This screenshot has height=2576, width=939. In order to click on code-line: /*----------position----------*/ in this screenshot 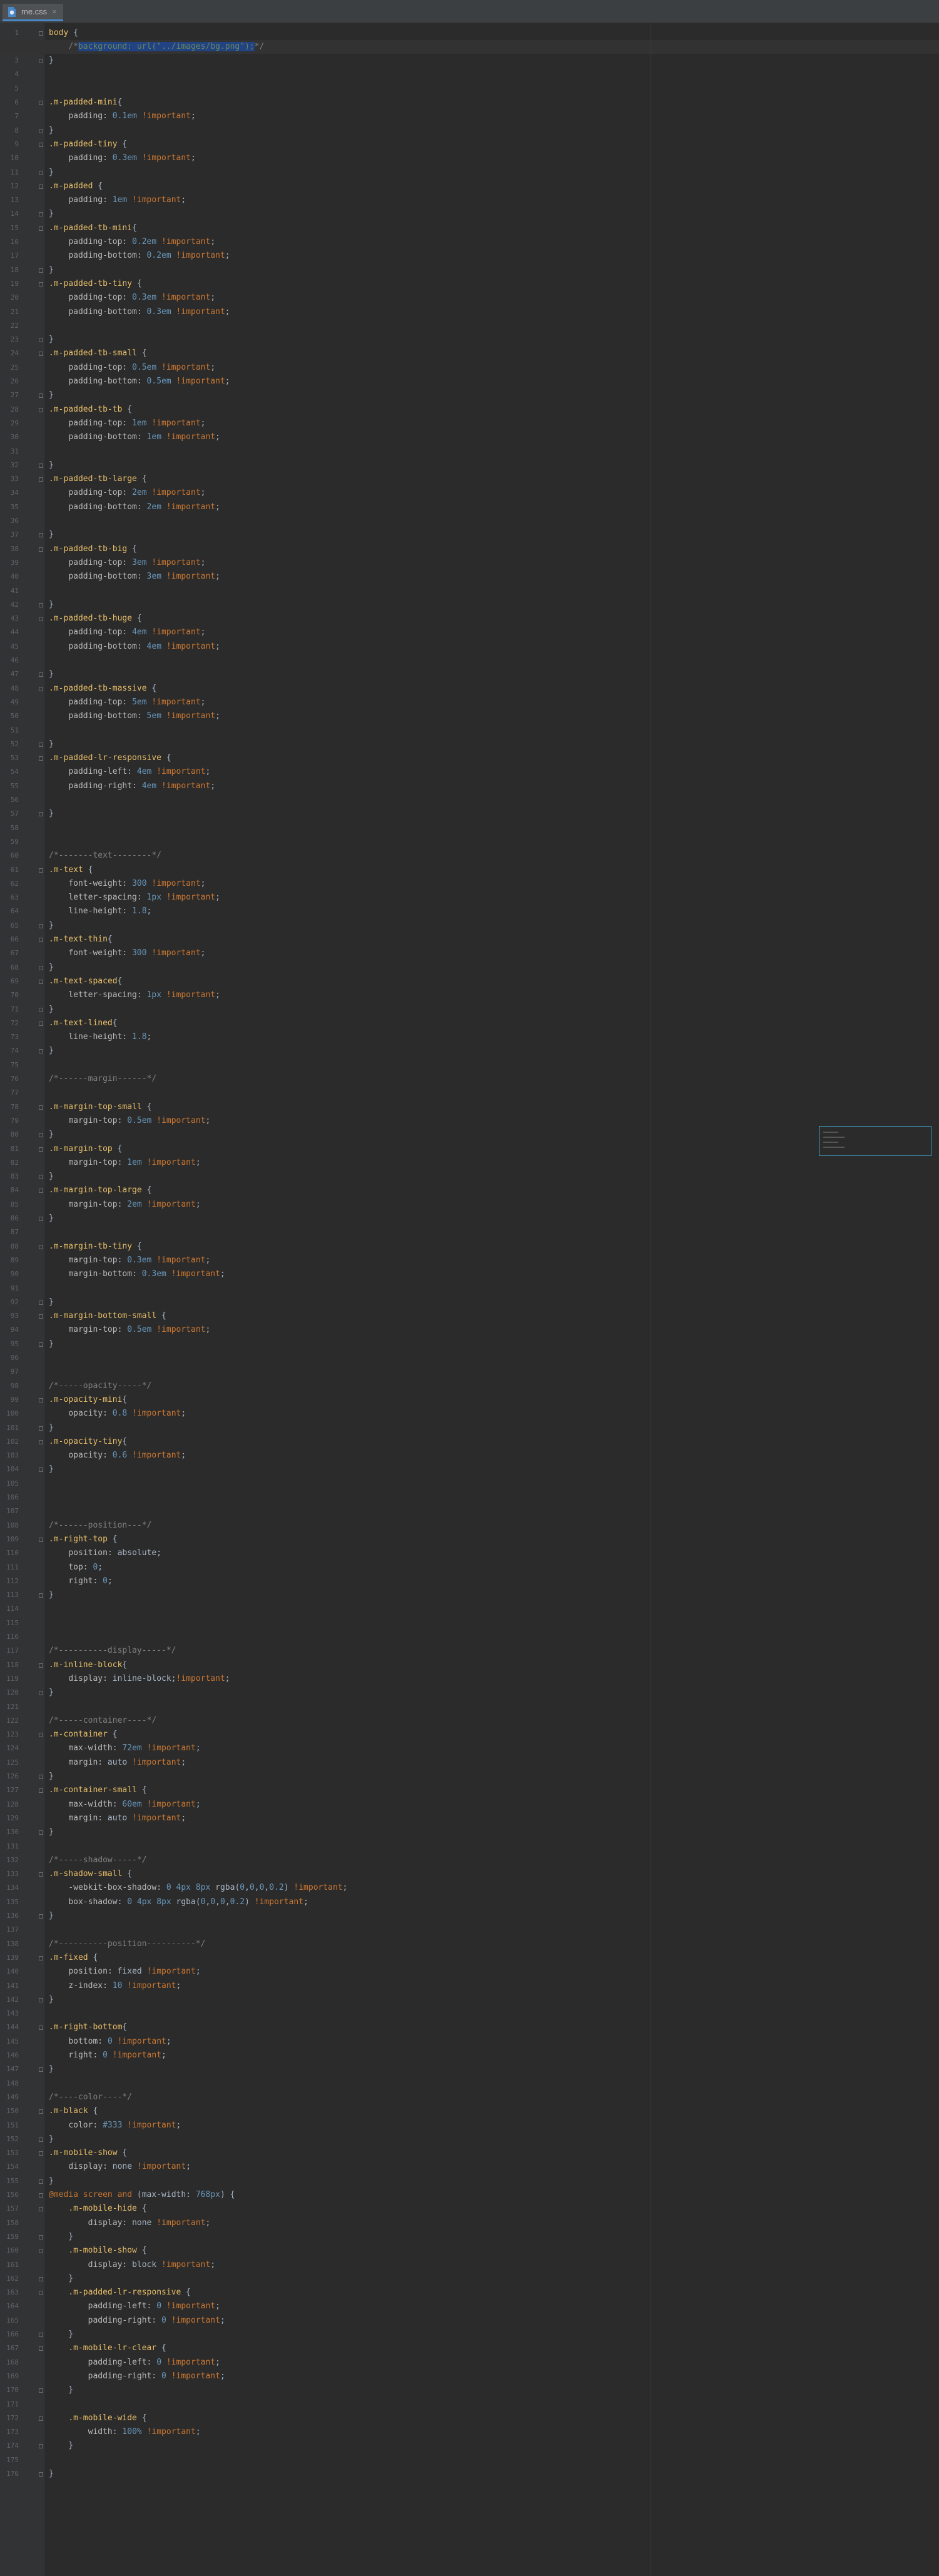, I will do `click(127, 1944)`.